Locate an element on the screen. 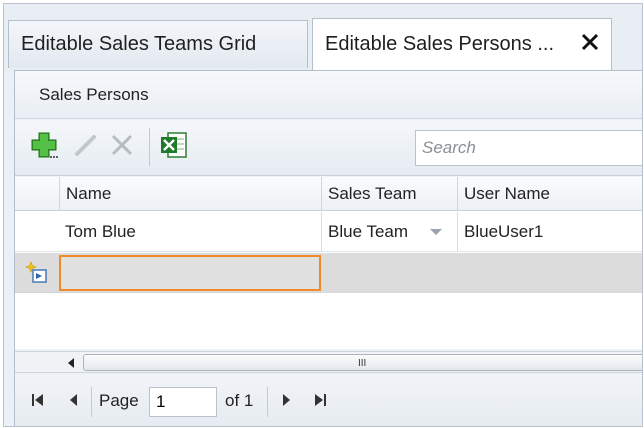 The image size is (644, 428). add-icon is located at coordinates (44, 147).